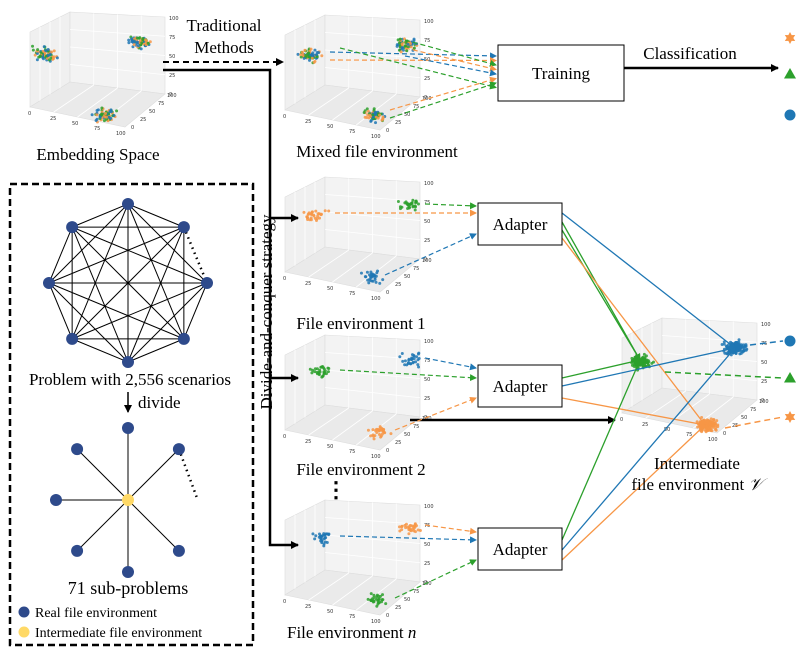  Describe the element at coordinates (330, 289) in the screenshot. I see `x-tick-label: 50` at that location.